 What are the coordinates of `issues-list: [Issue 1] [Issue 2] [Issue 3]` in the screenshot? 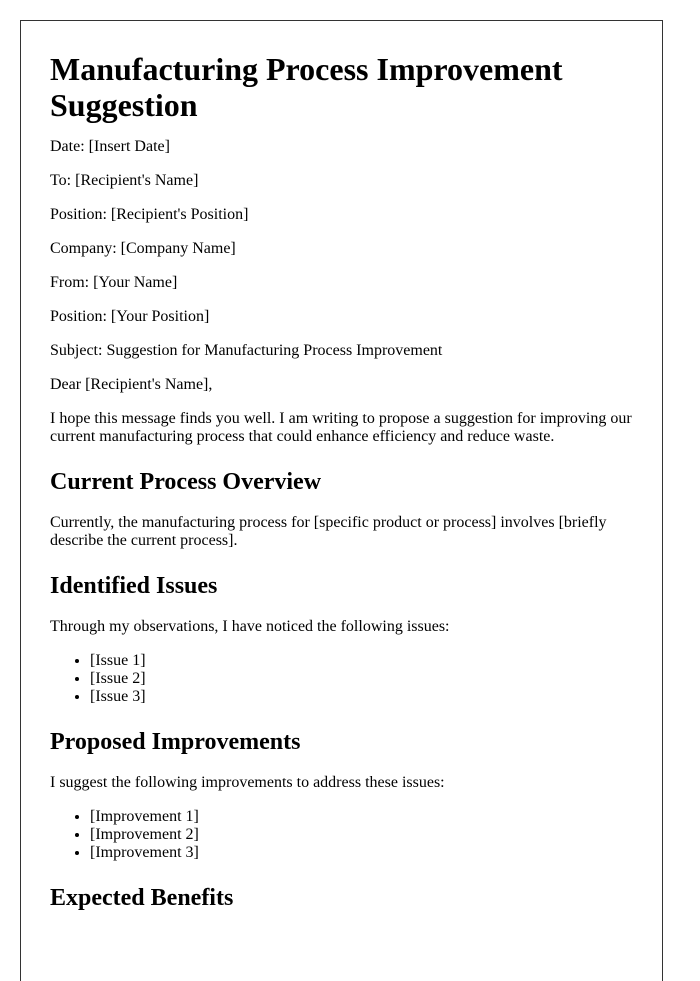 It's located at (341, 679).